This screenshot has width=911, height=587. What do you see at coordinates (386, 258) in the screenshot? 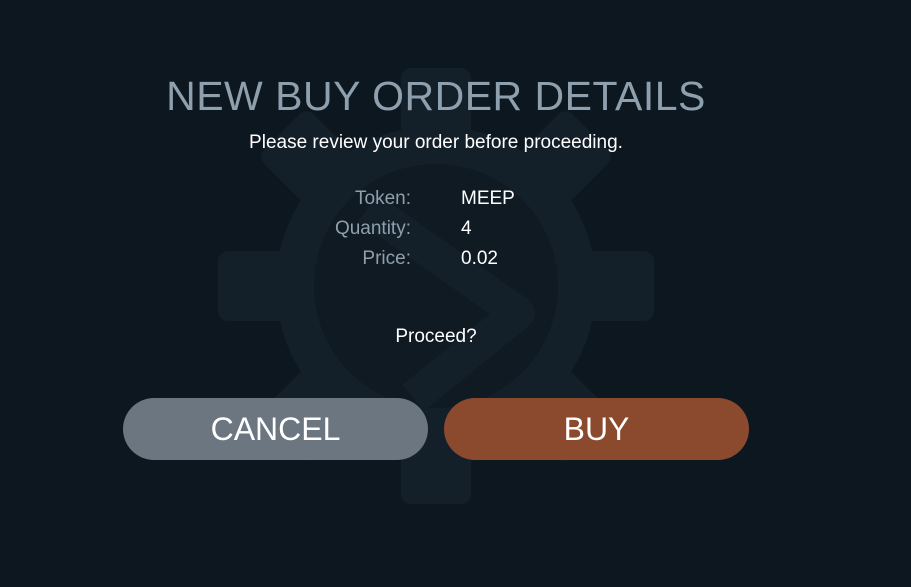
I see `price-label: Price:` at bounding box center [386, 258].